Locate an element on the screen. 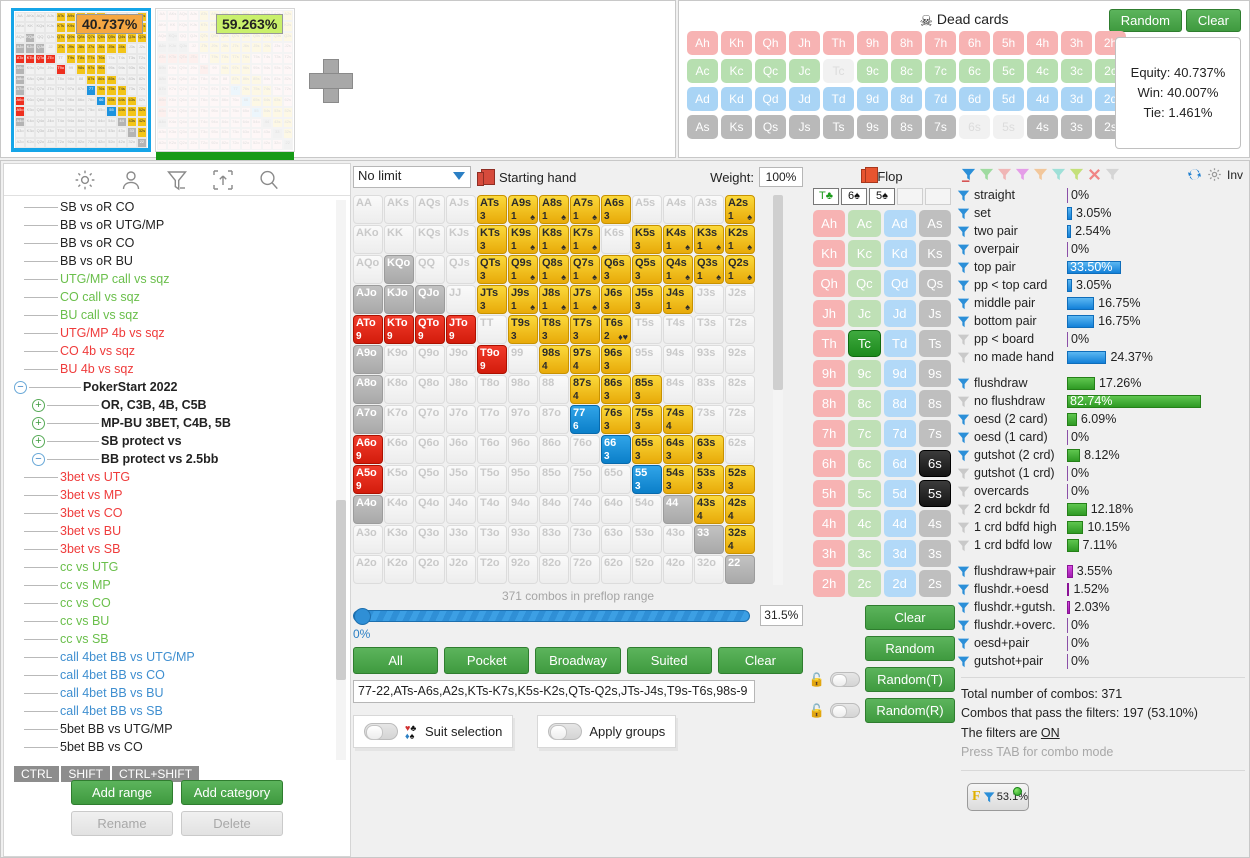  hand-cell-65o: 65o is located at coordinates (616, 479).